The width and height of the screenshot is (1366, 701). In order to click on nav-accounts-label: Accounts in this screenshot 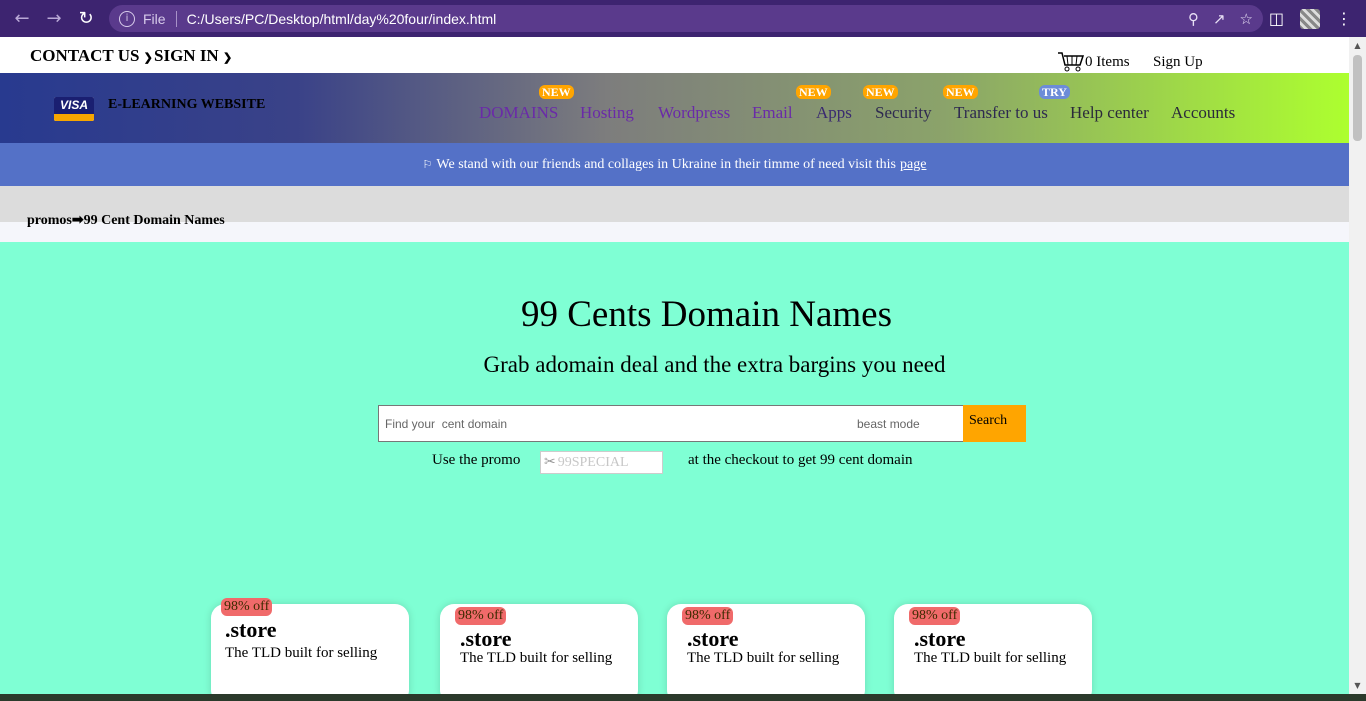, I will do `click(1203, 112)`.